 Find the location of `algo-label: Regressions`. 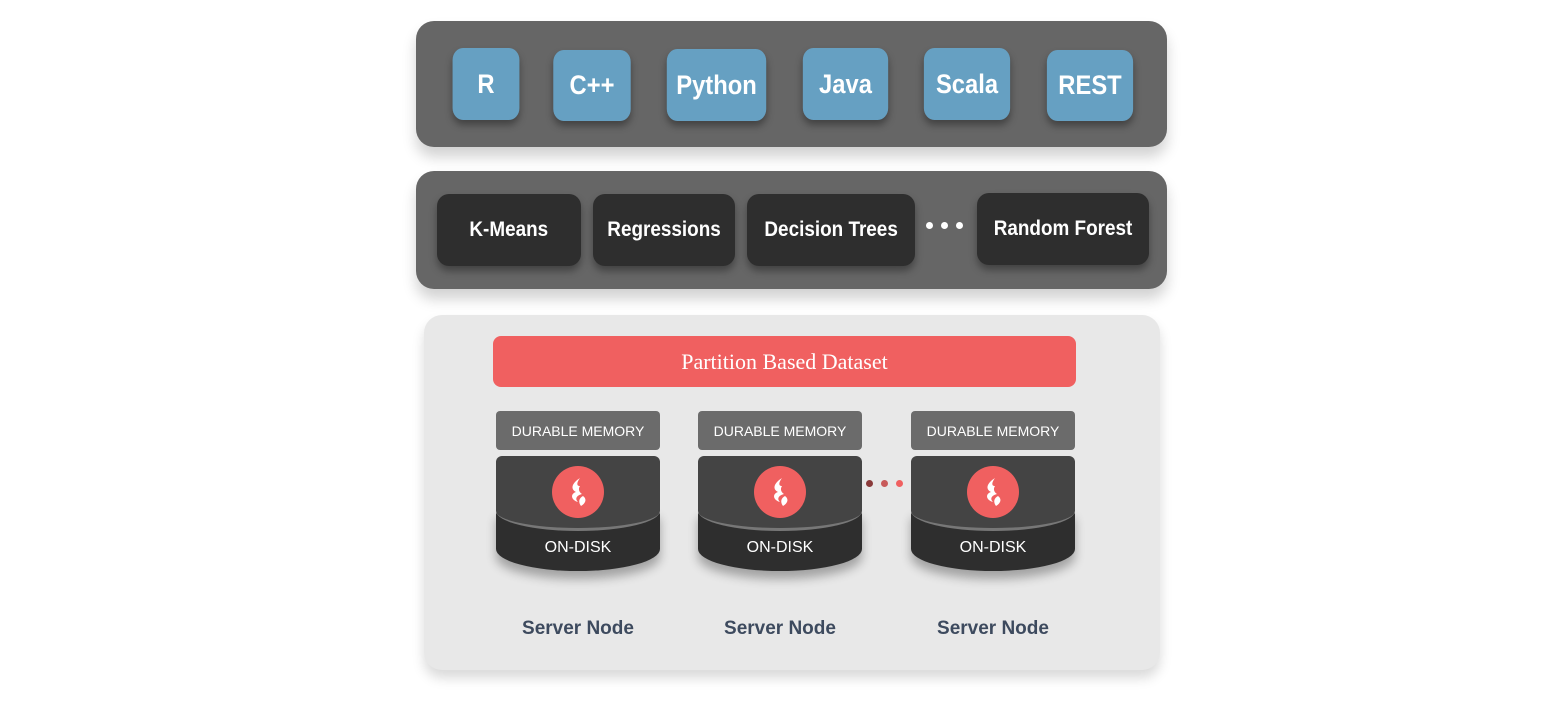

algo-label: Regressions is located at coordinates (664, 229).